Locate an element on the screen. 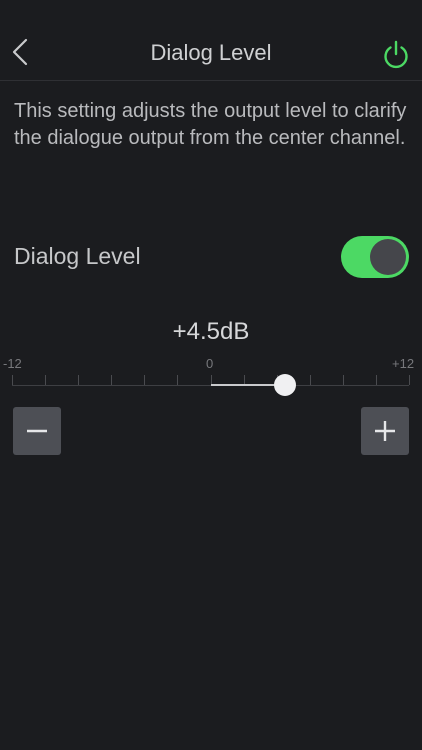 The width and height of the screenshot is (422, 750). dialog-level-toggle is located at coordinates (375, 257).